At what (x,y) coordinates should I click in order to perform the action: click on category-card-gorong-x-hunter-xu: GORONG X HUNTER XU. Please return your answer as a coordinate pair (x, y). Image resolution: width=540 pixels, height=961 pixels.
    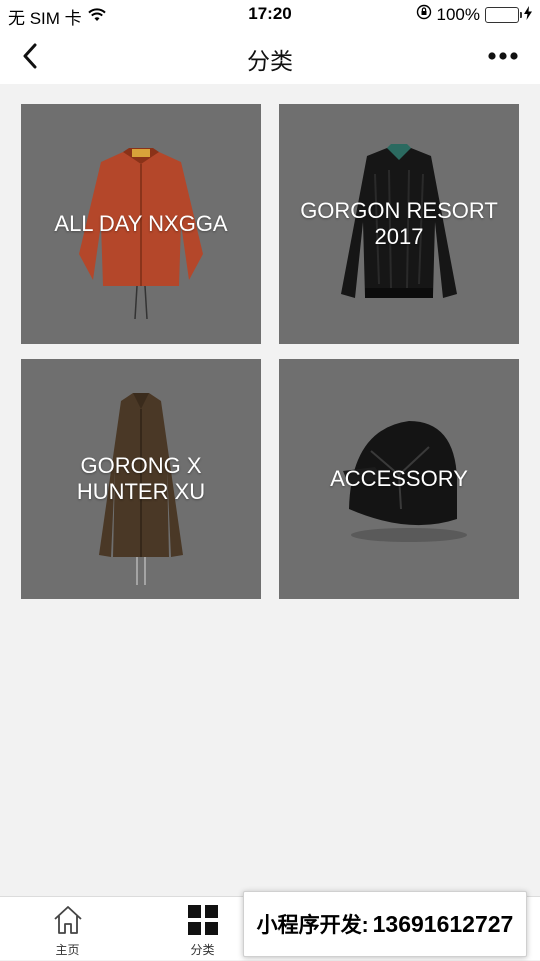
    Looking at the image, I should click on (141, 479).